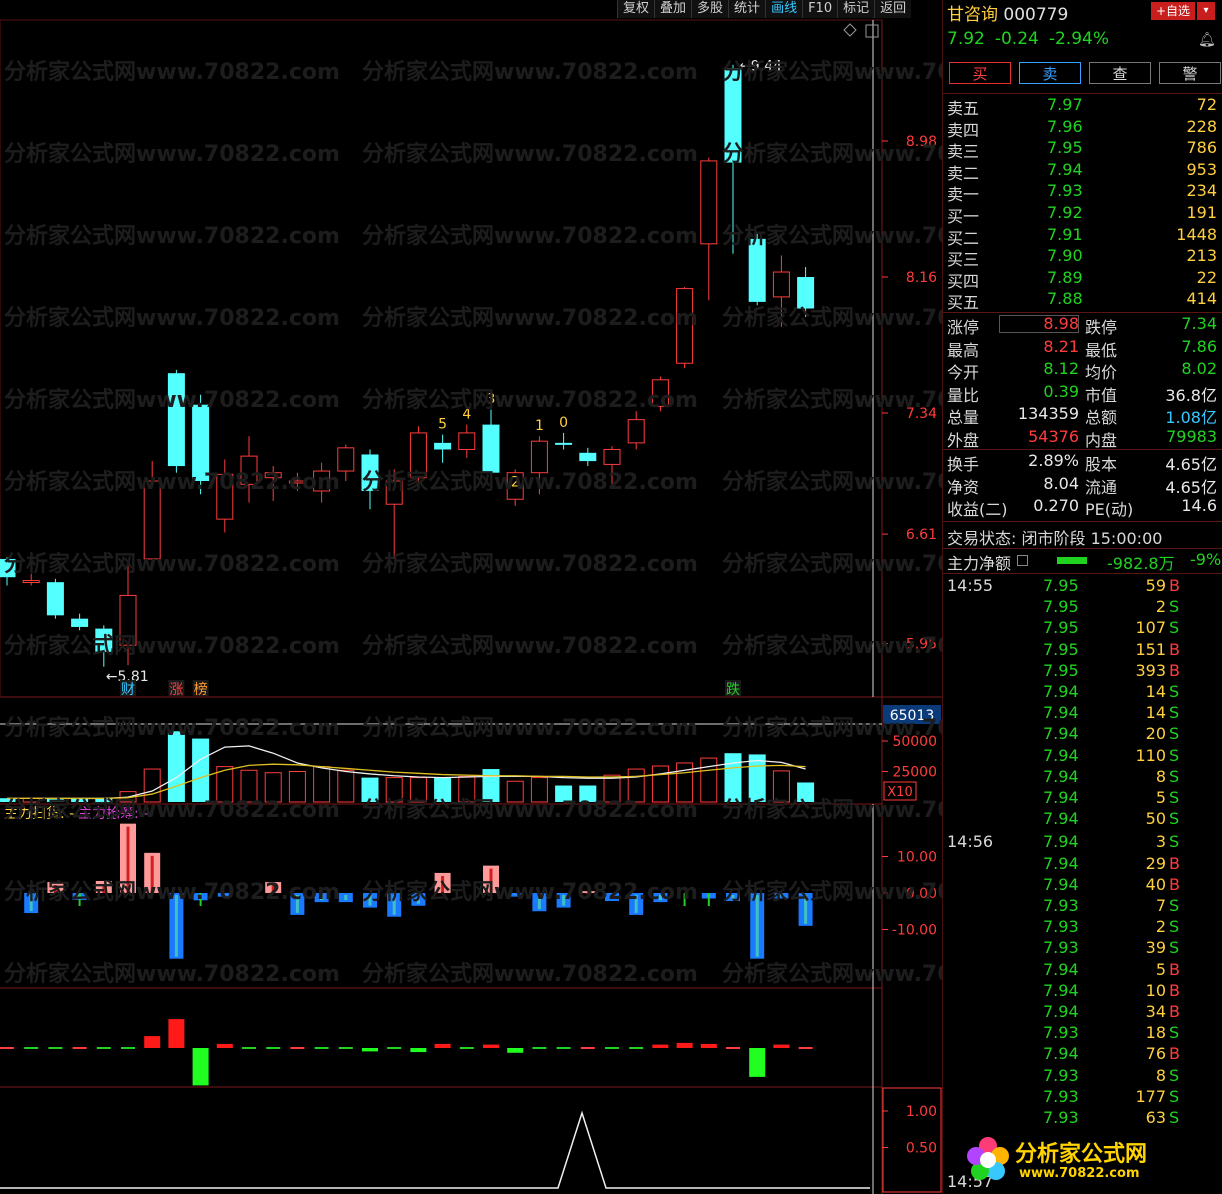  Describe the element at coordinates (1206, 11) in the screenshot. I see `favorite-dropdown-button: ▾` at that location.